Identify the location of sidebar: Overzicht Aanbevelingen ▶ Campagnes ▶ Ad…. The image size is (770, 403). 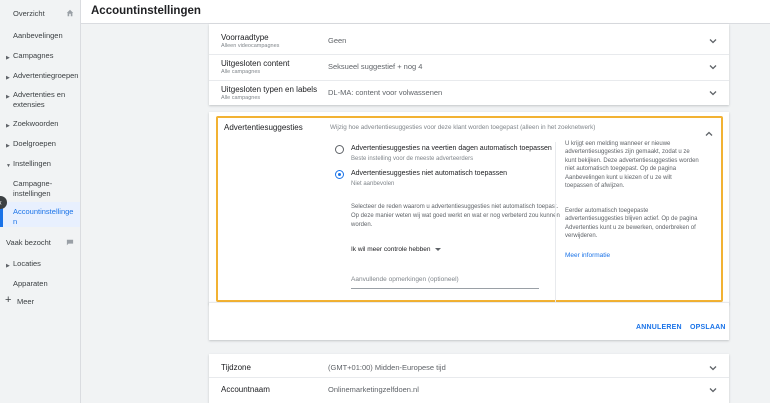
(40, 201).